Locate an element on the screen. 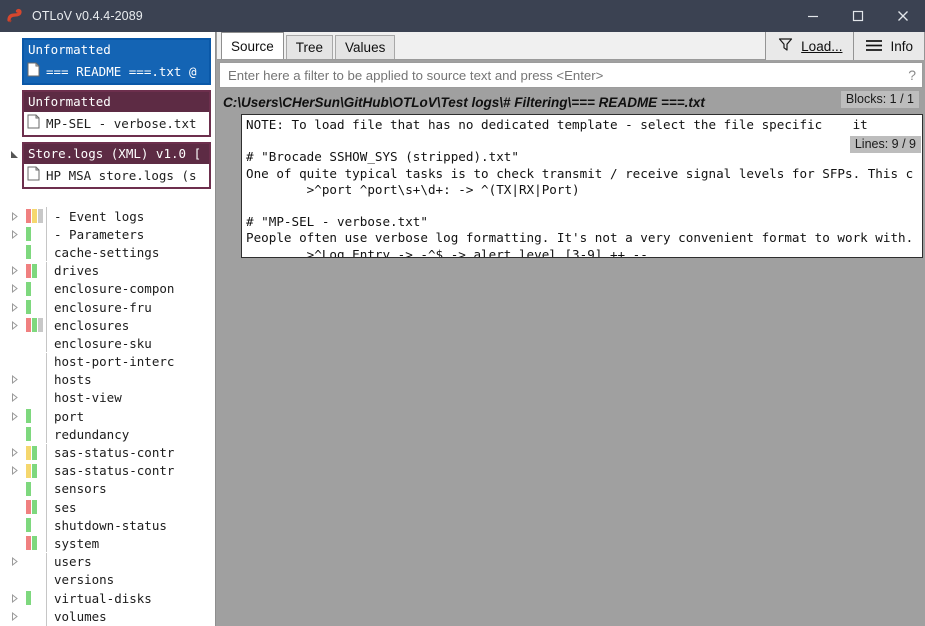 The width and height of the screenshot is (925, 626). file-entry: HP MSA store.logs (s is located at coordinates (116, 175).